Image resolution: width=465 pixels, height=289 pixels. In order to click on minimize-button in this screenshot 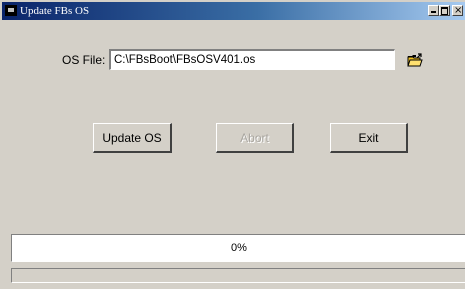, I will do `click(433, 10)`.